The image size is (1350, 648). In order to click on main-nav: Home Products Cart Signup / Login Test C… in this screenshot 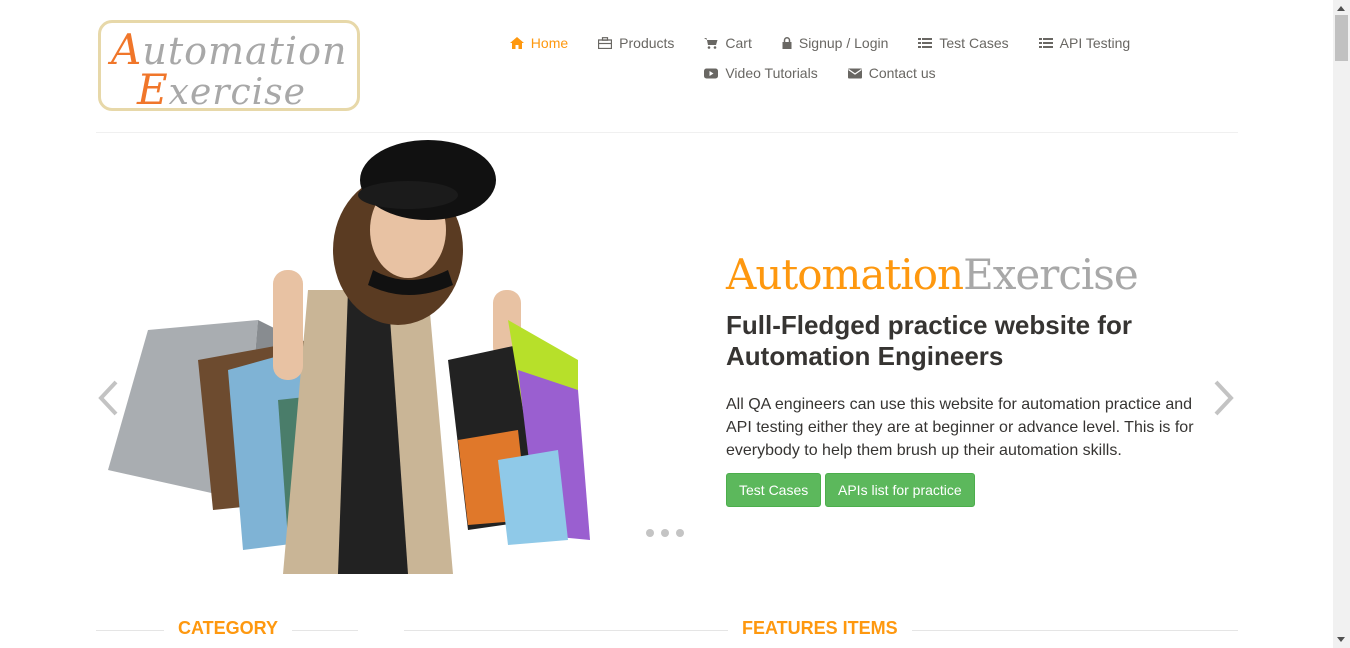, I will do `click(820, 58)`.